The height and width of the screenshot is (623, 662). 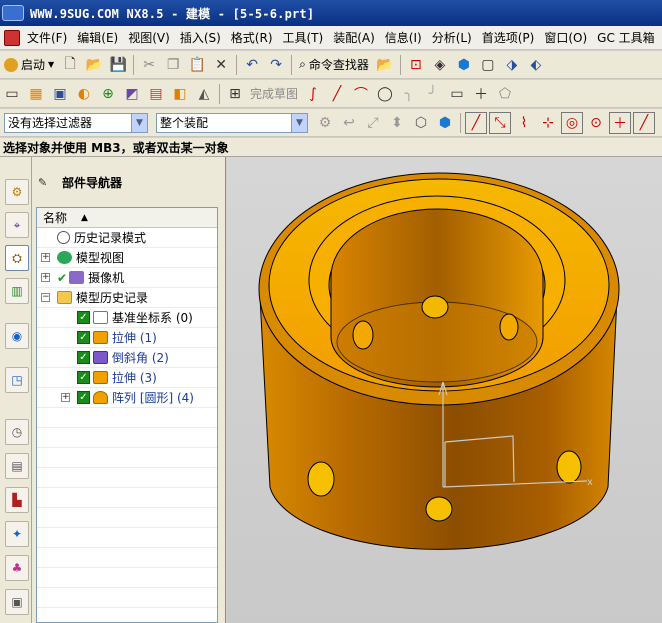 What do you see at coordinates (572, 122) in the screenshot?
I see `center-icon: ◎` at bounding box center [572, 122].